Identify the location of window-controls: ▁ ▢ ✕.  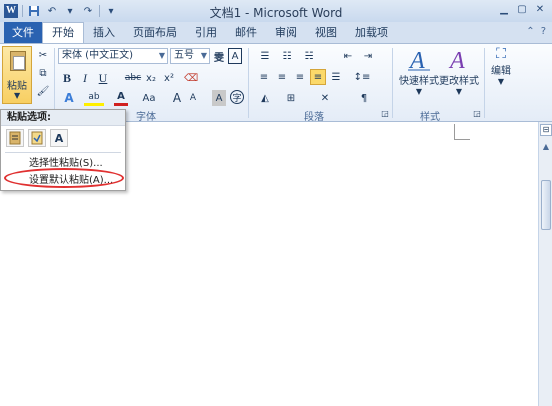
(522, 10).